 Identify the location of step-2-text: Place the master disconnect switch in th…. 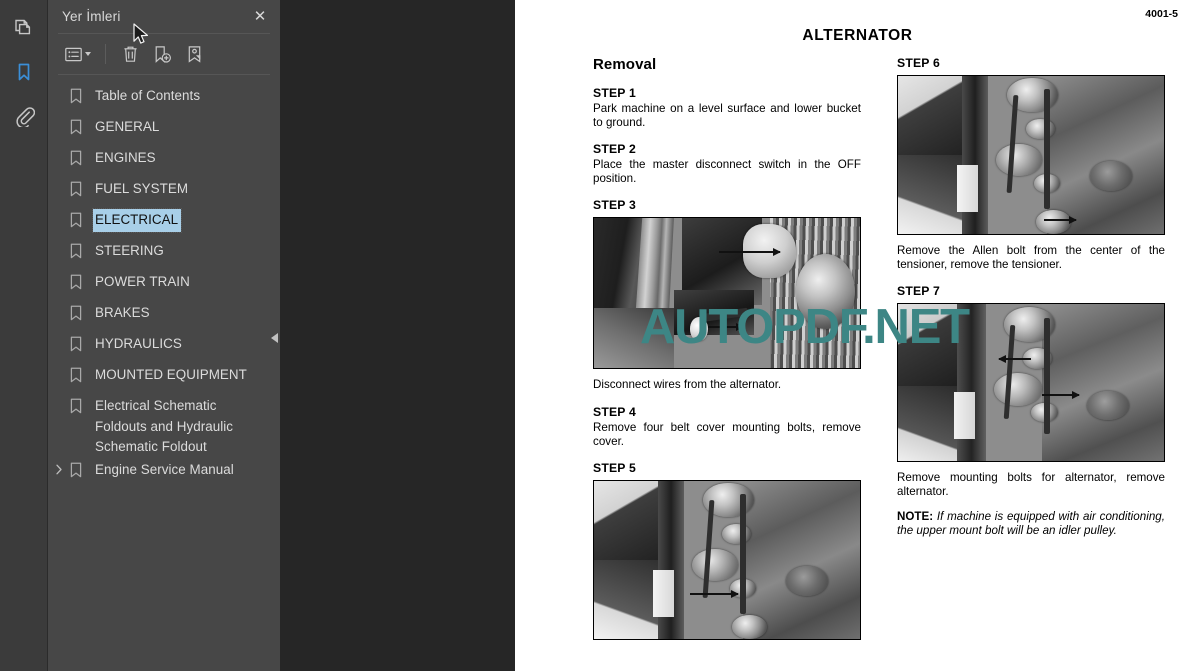
(727, 171).